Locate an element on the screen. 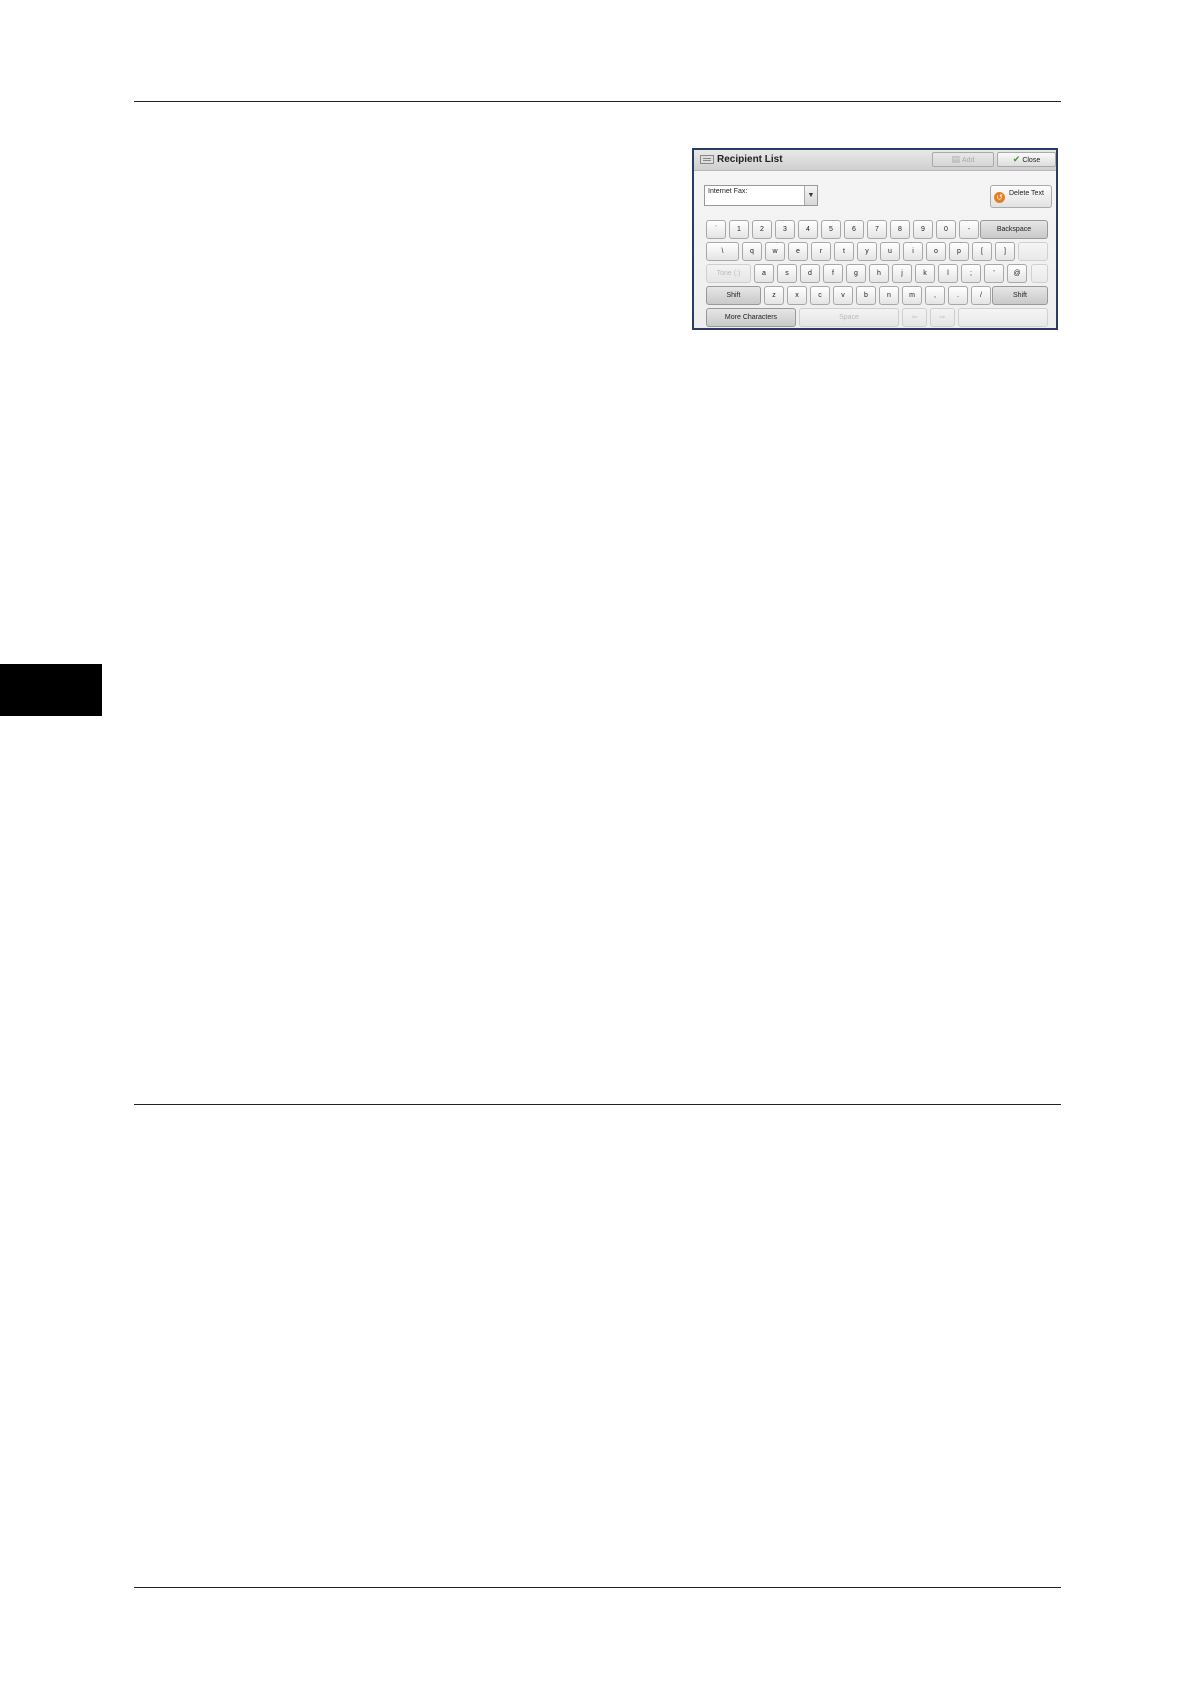 Image resolution: width=1190 pixels, height=1684 pixels. more-characters-key: More Characters is located at coordinates (751, 317).